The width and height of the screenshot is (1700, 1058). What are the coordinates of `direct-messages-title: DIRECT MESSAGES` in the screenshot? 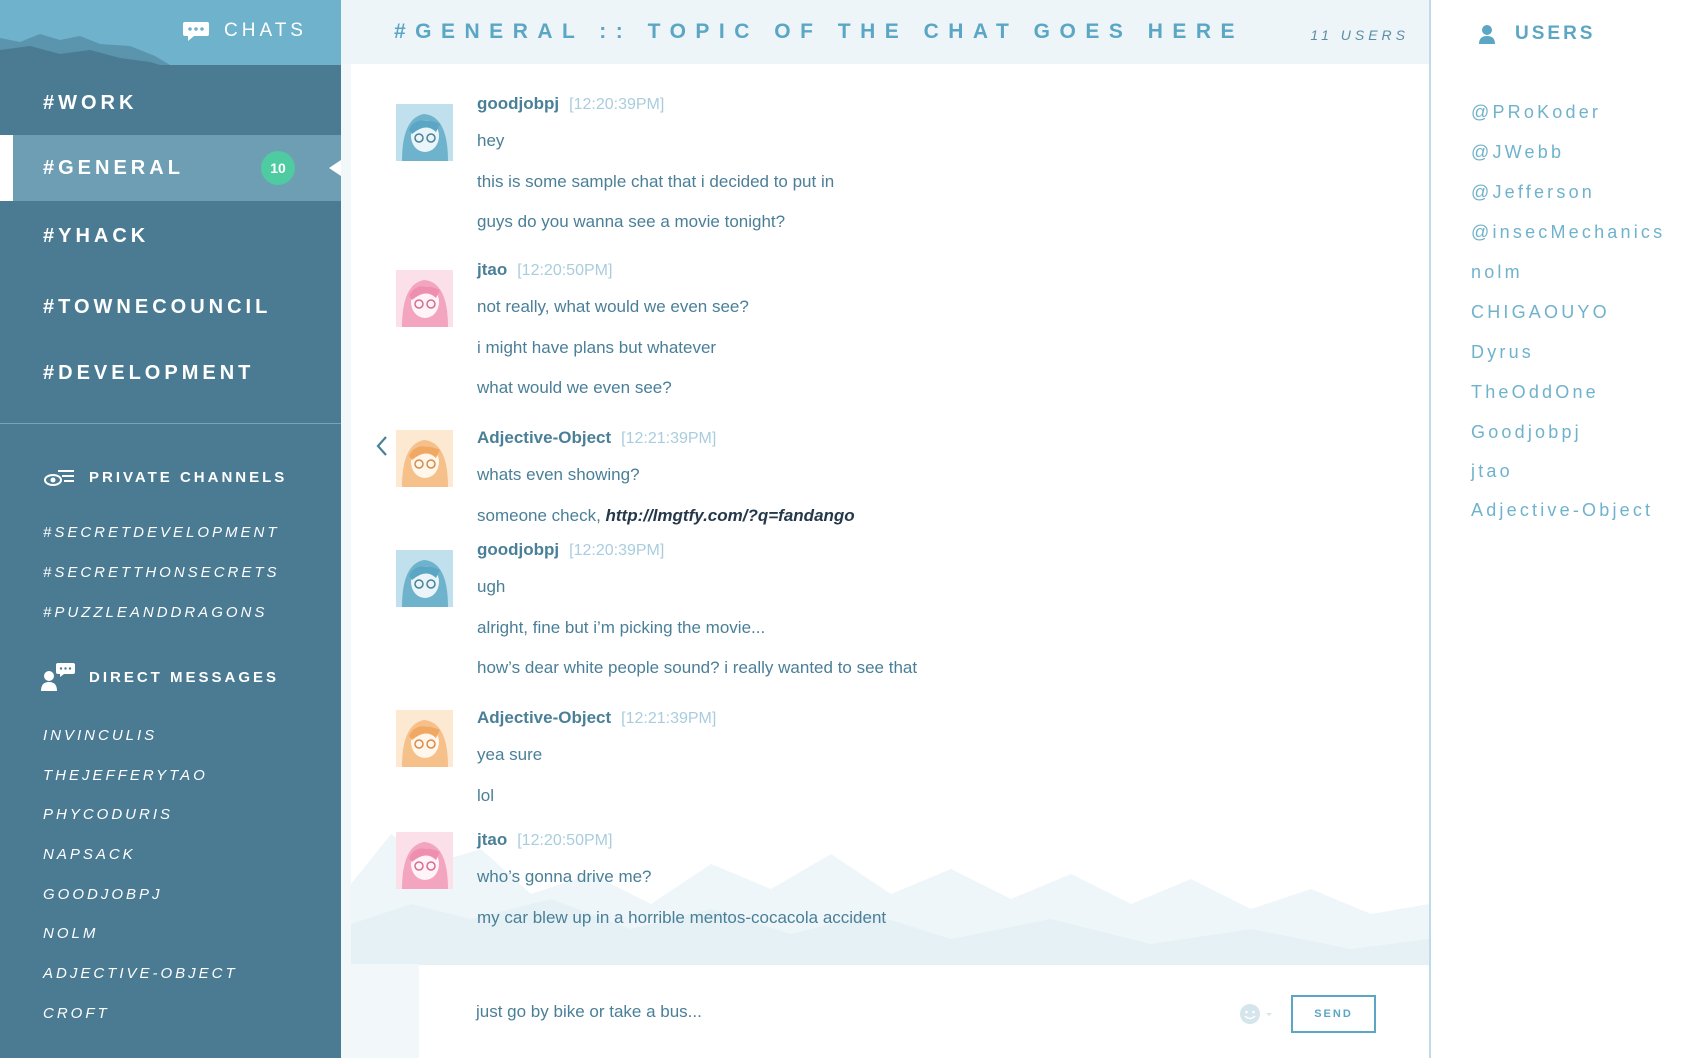 It's located at (184, 677).